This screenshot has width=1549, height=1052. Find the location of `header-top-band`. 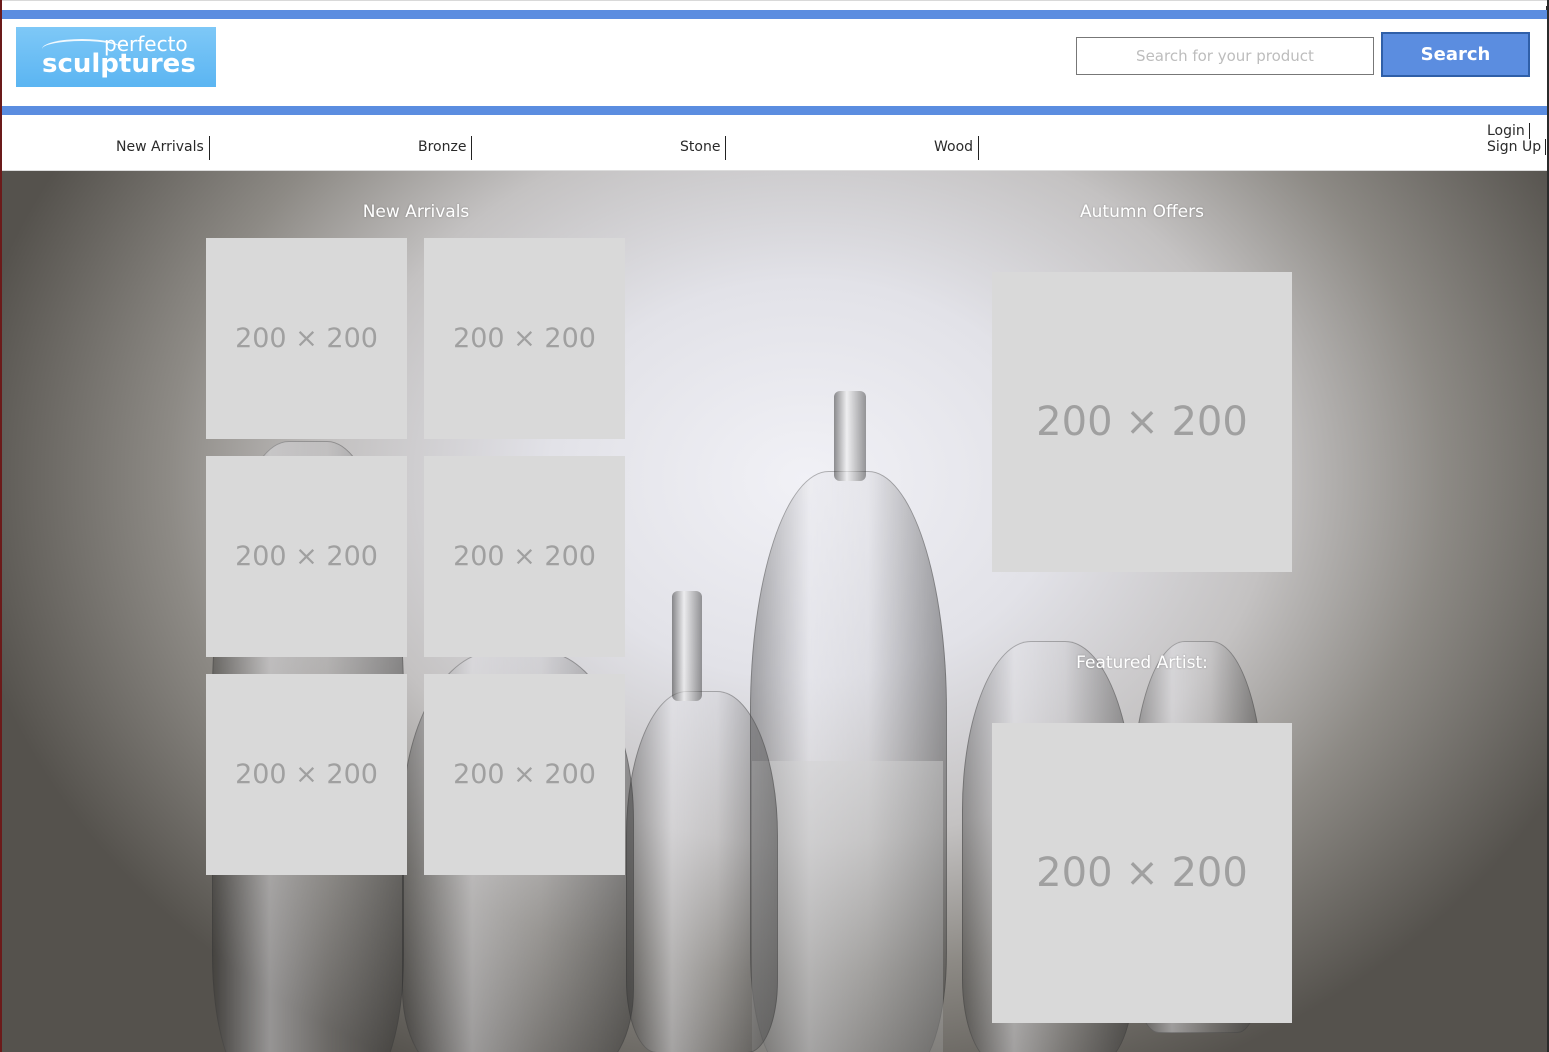

header-top-band is located at coordinates (774, 14).